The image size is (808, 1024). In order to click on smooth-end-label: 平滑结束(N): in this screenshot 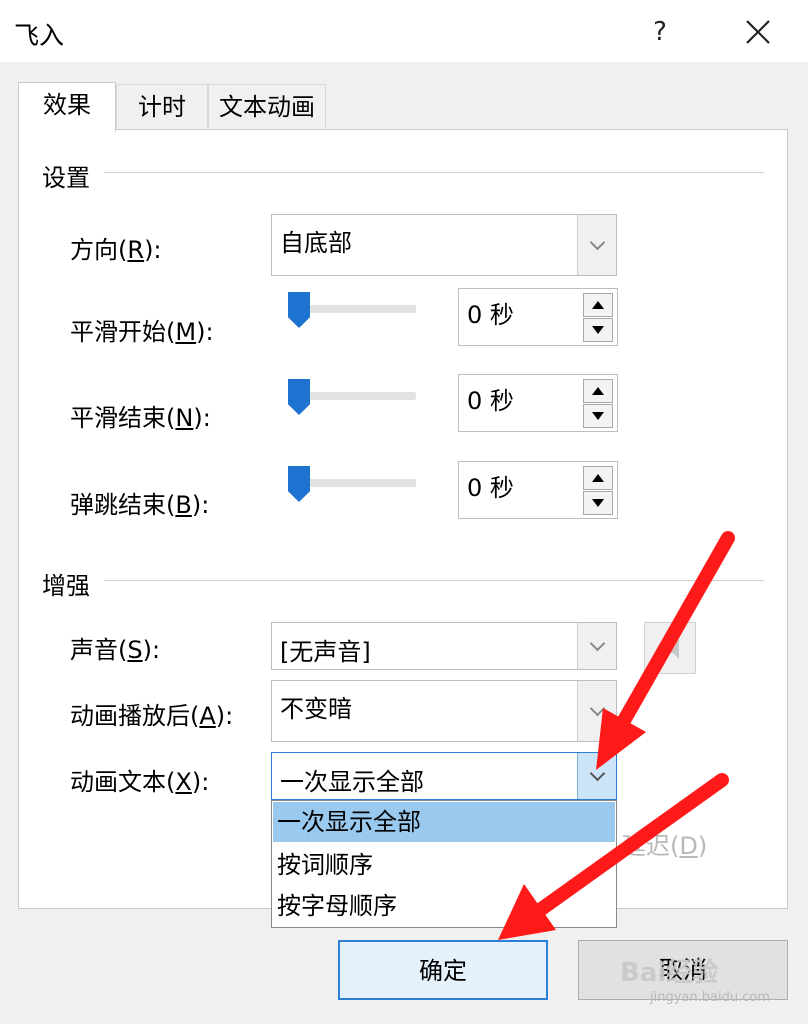, I will do `click(140, 418)`.